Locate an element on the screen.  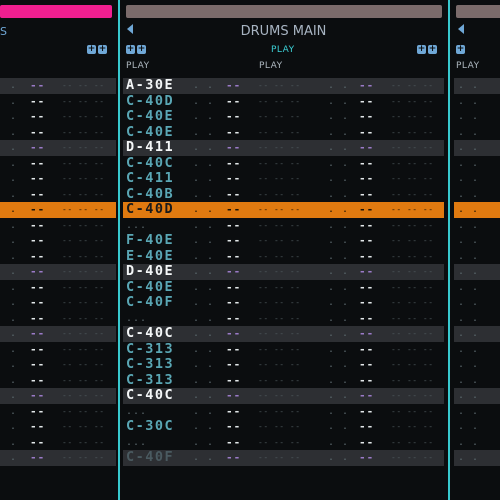
pattern-row: E-40E . . -- -- -- -- . . -- -- -- -- is located at coordinates (283, 256).